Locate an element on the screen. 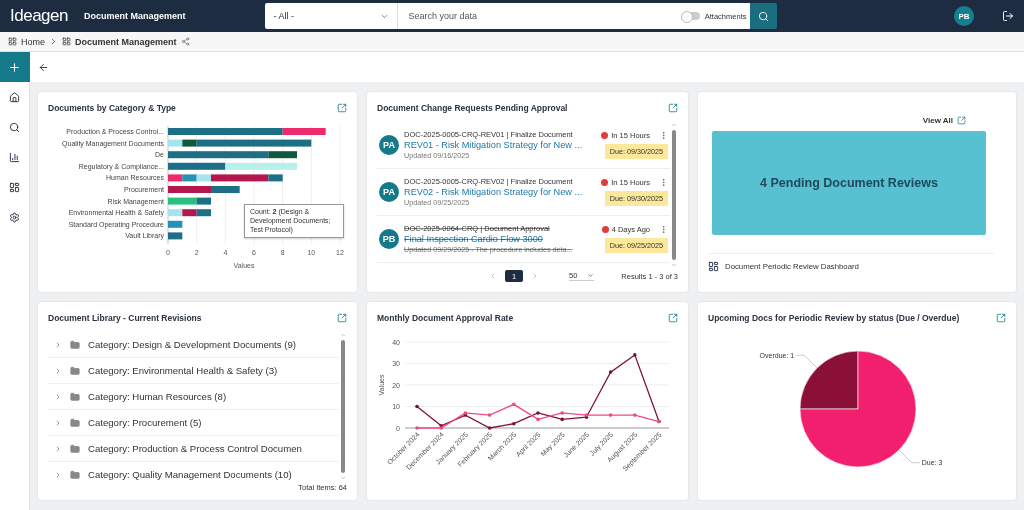  dashboard-icon is located at coordinates (713, 266).